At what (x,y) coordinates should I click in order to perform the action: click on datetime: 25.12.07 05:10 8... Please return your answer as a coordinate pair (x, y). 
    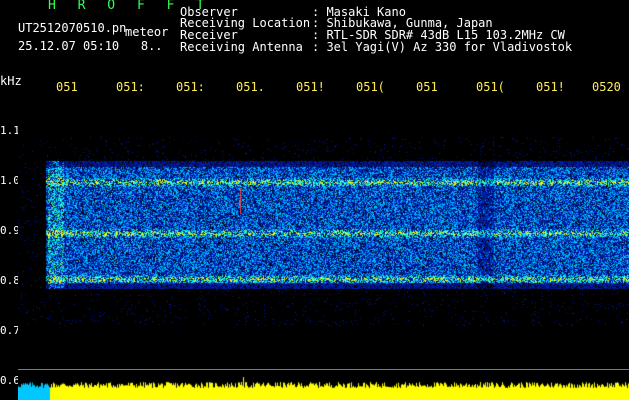
    Looking at the image, I should click on (90, 46).